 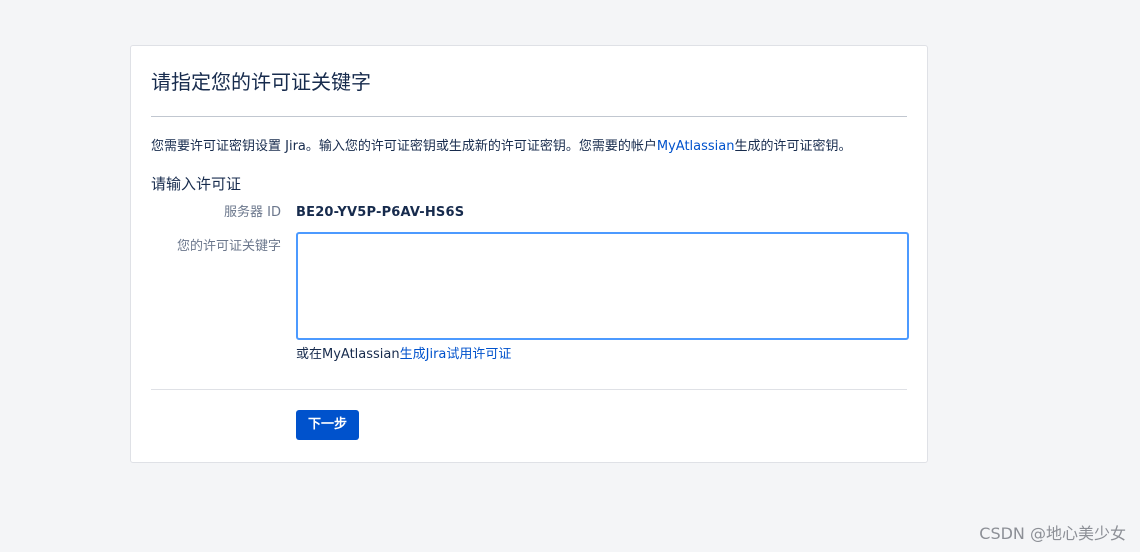 I want to click on trial-prefix: 或在MyAtlassian, so click(x=348, y=354).